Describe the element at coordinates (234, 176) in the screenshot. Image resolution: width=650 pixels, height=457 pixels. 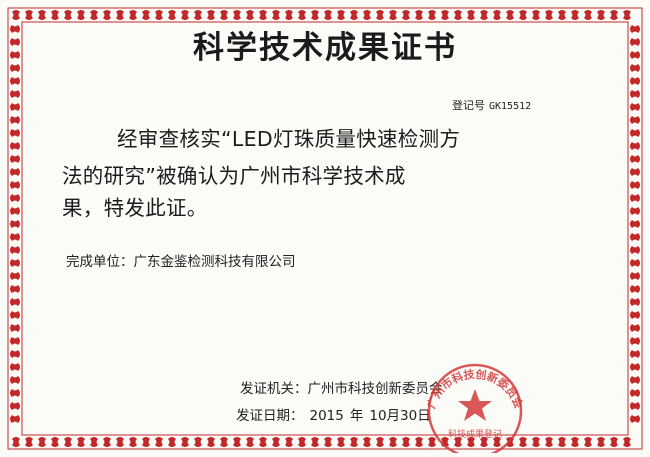
I see `body-text-line-2: 法的研究”被确认为广州市科学技术成` at that location.